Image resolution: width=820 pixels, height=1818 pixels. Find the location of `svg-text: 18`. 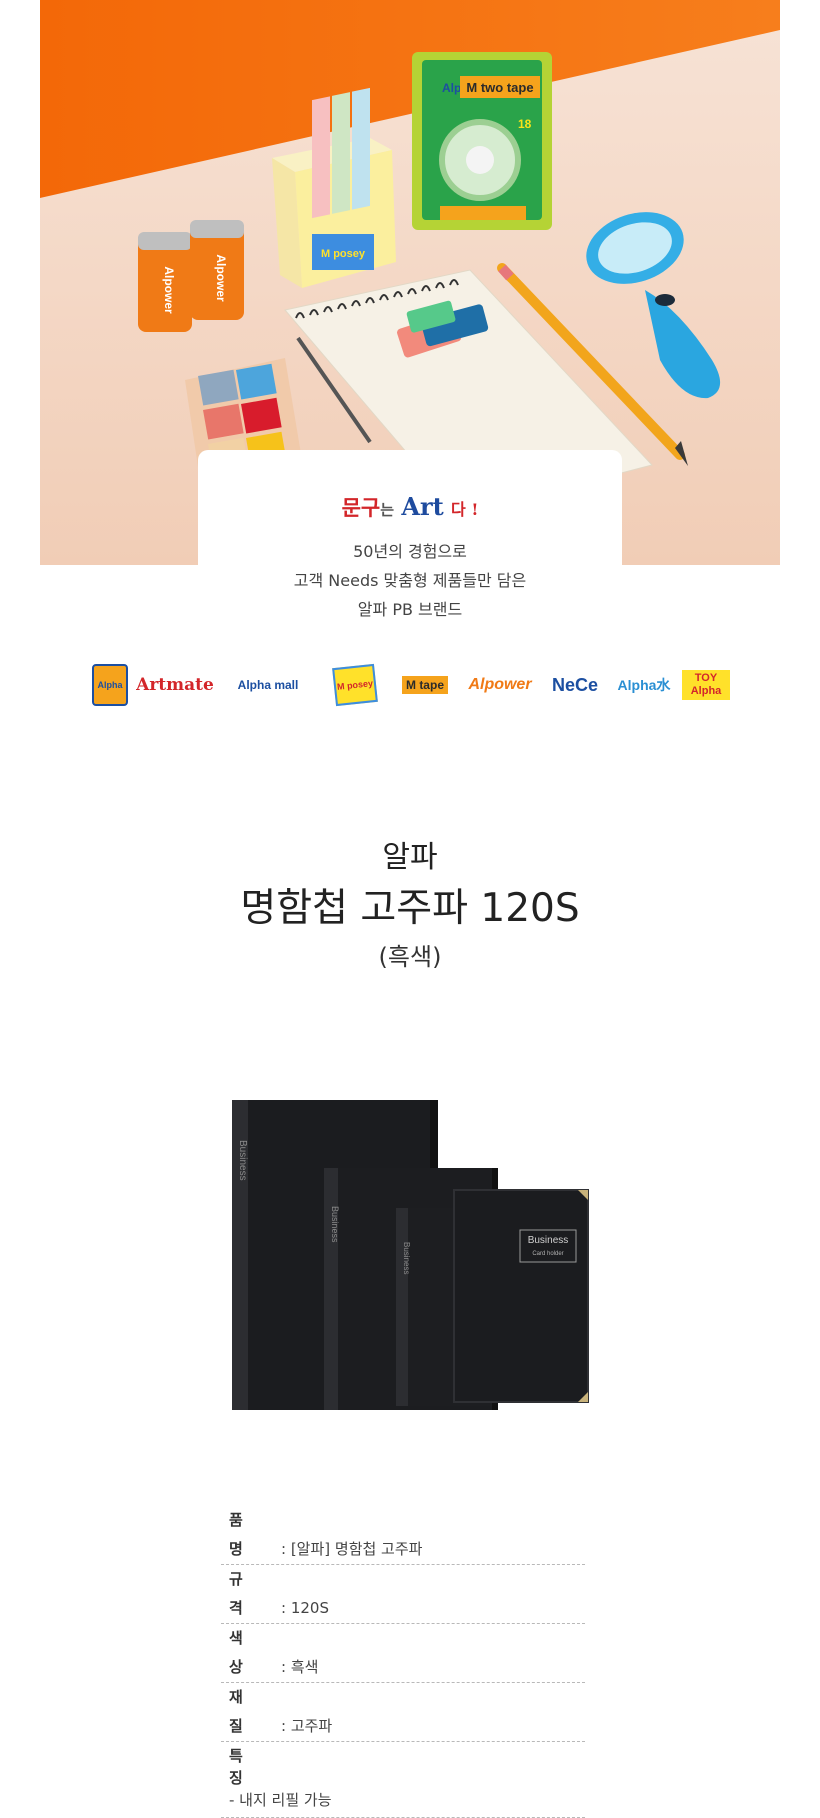

svg-text: 18 is located at coordinates (525, 124).